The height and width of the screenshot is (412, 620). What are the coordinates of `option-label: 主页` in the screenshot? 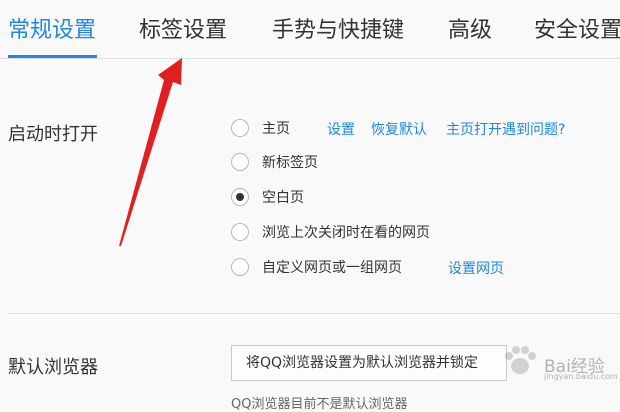 It's located at (276, 129).